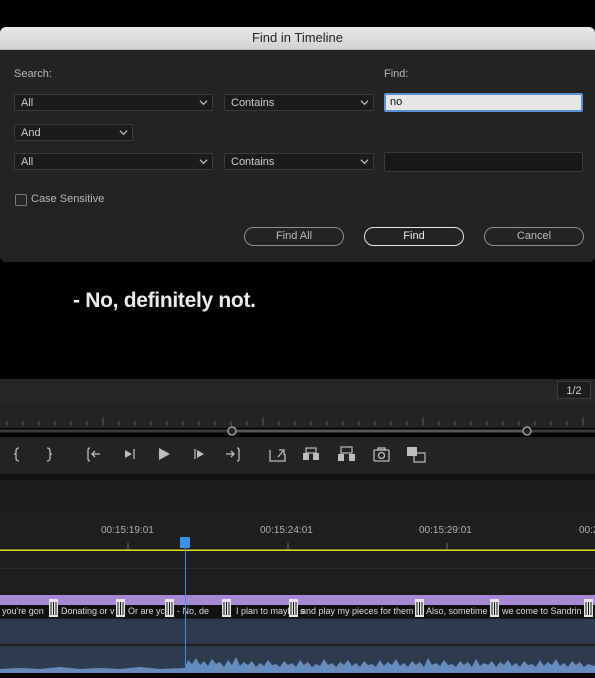 The height and width of the screenshot is (678, 595). What do you see at coordinates (68, 199) in the screenshot?
I see `case-sensitive-label: Case Sensitive` at bounding box center [68, 199].